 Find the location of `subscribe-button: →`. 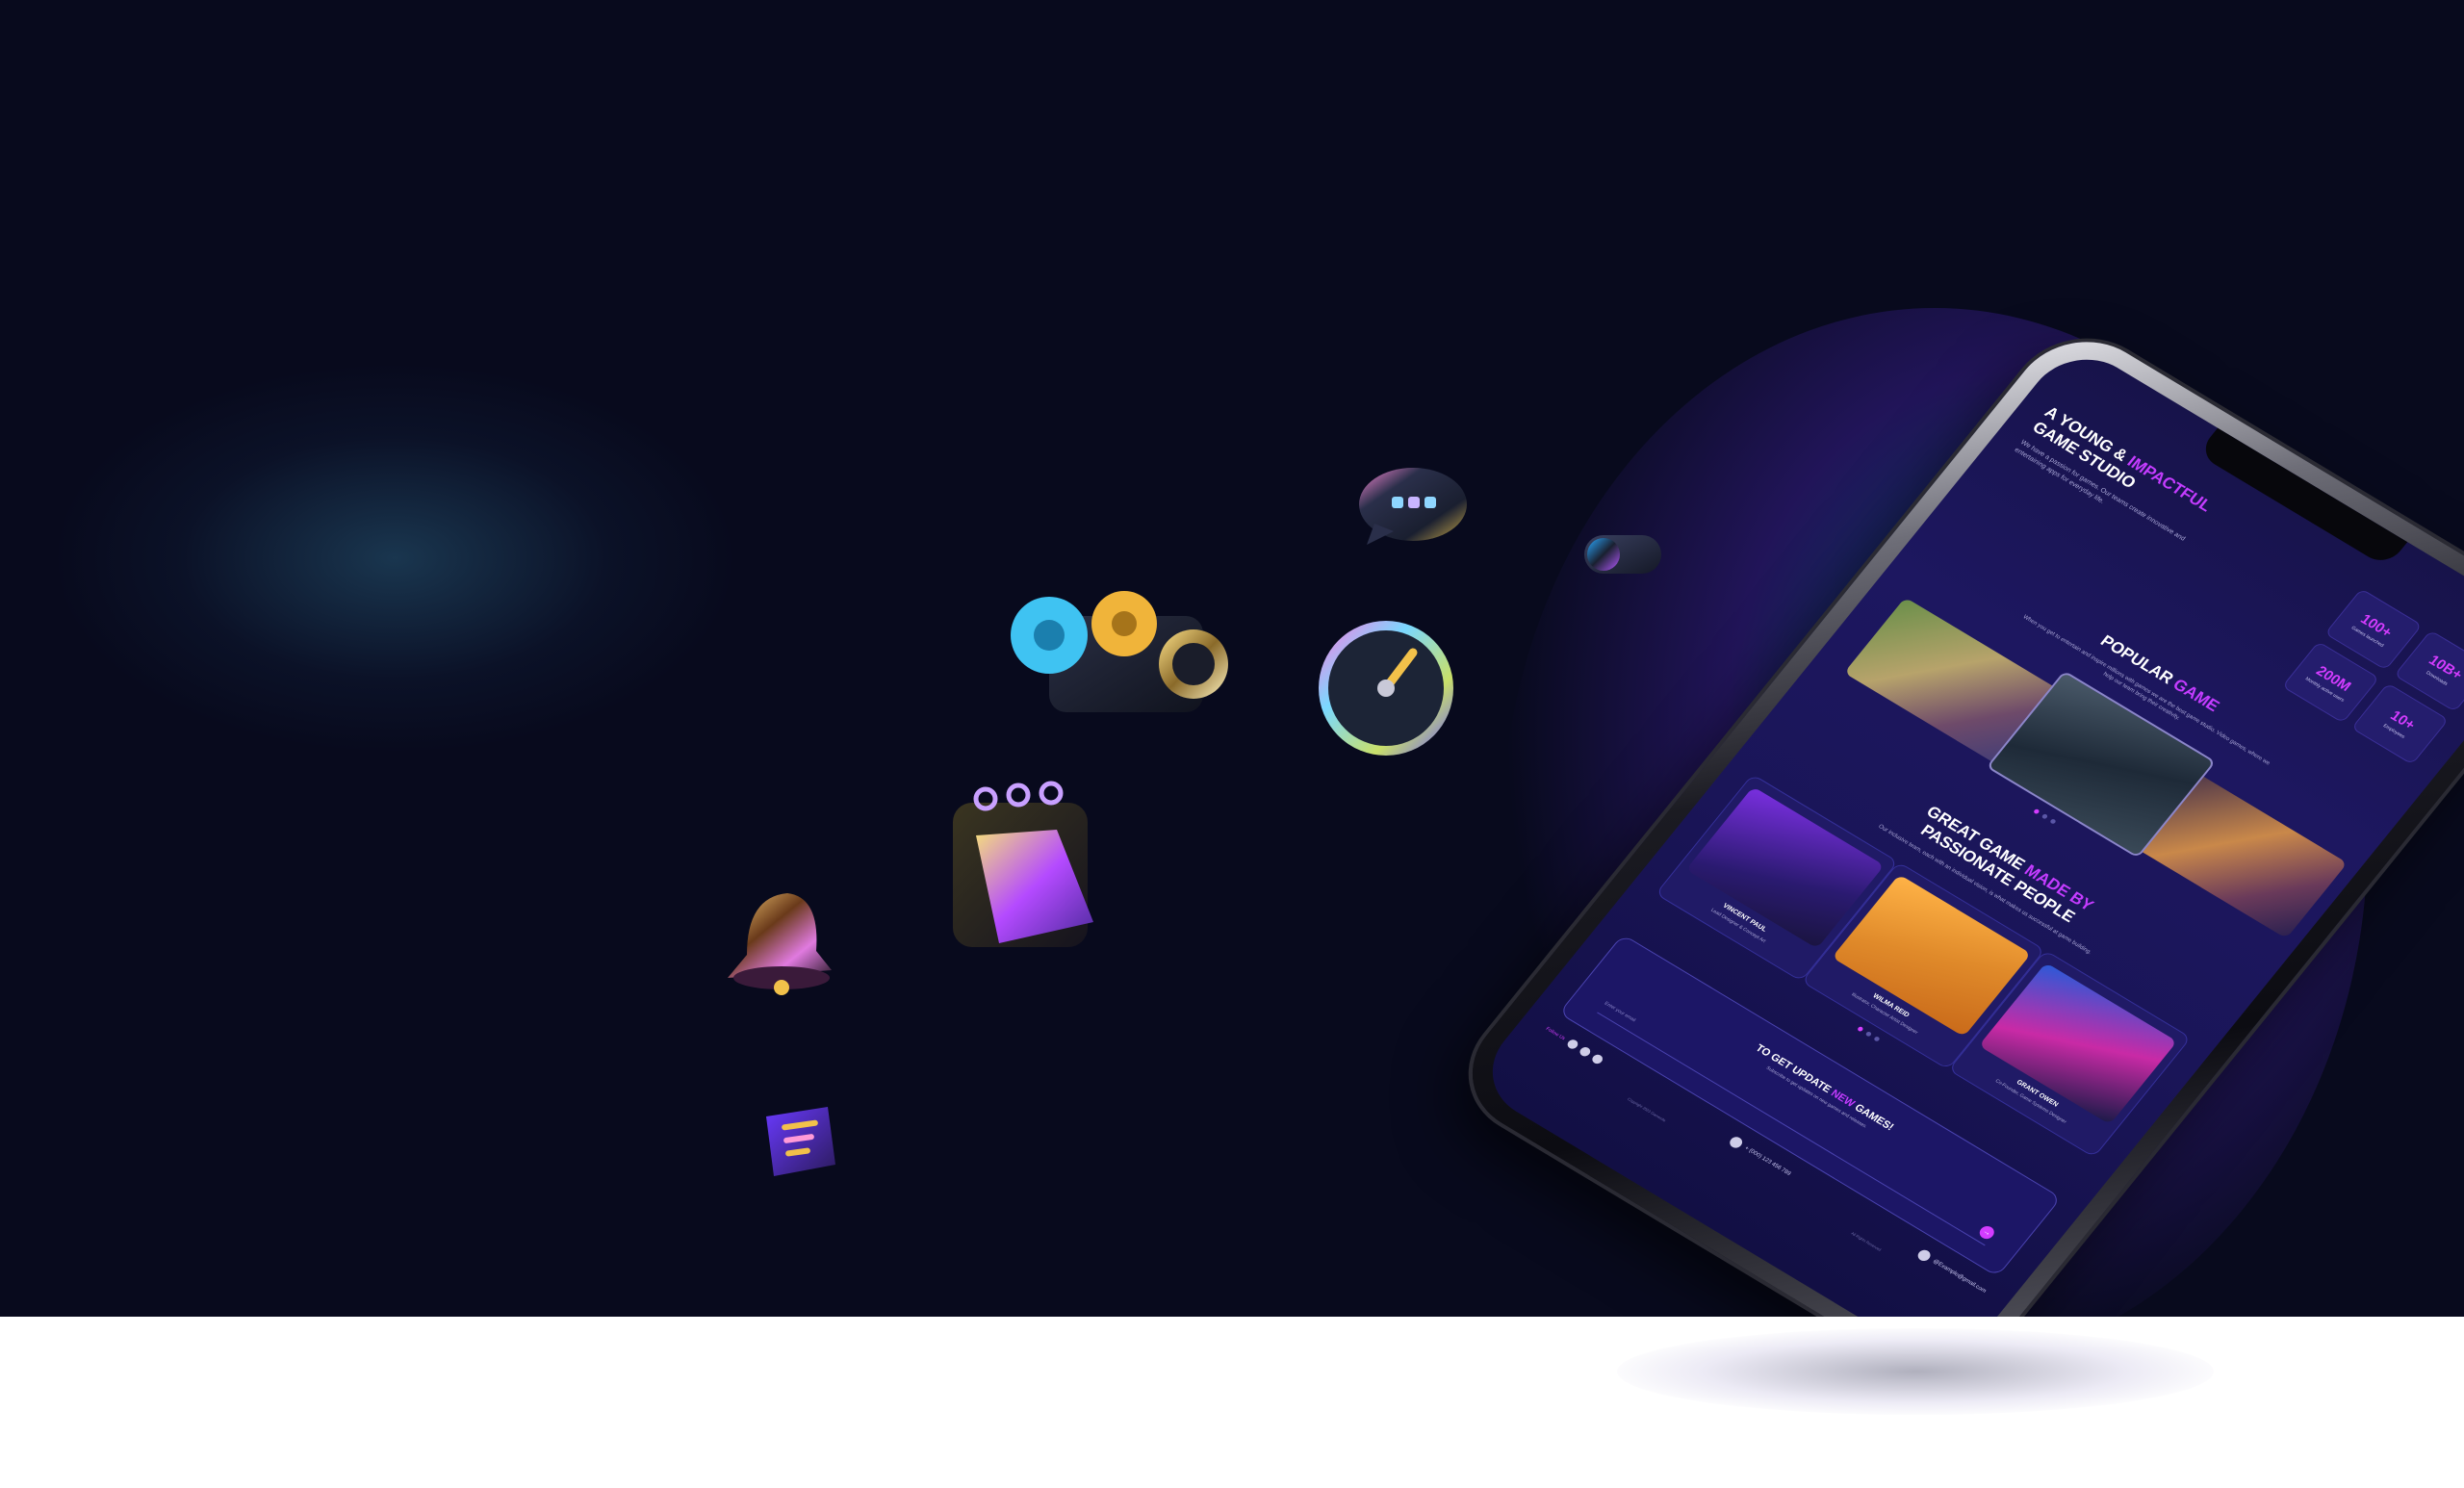

subscribe-button: → is located at coordinates (1986, 1232).